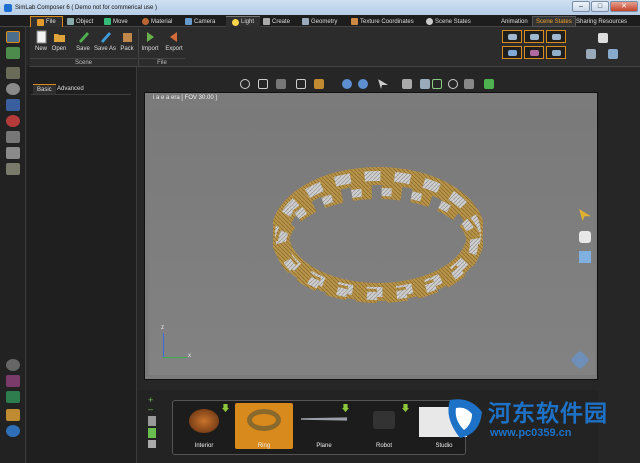  I want to click on pointer-icon, so click(383, 84).